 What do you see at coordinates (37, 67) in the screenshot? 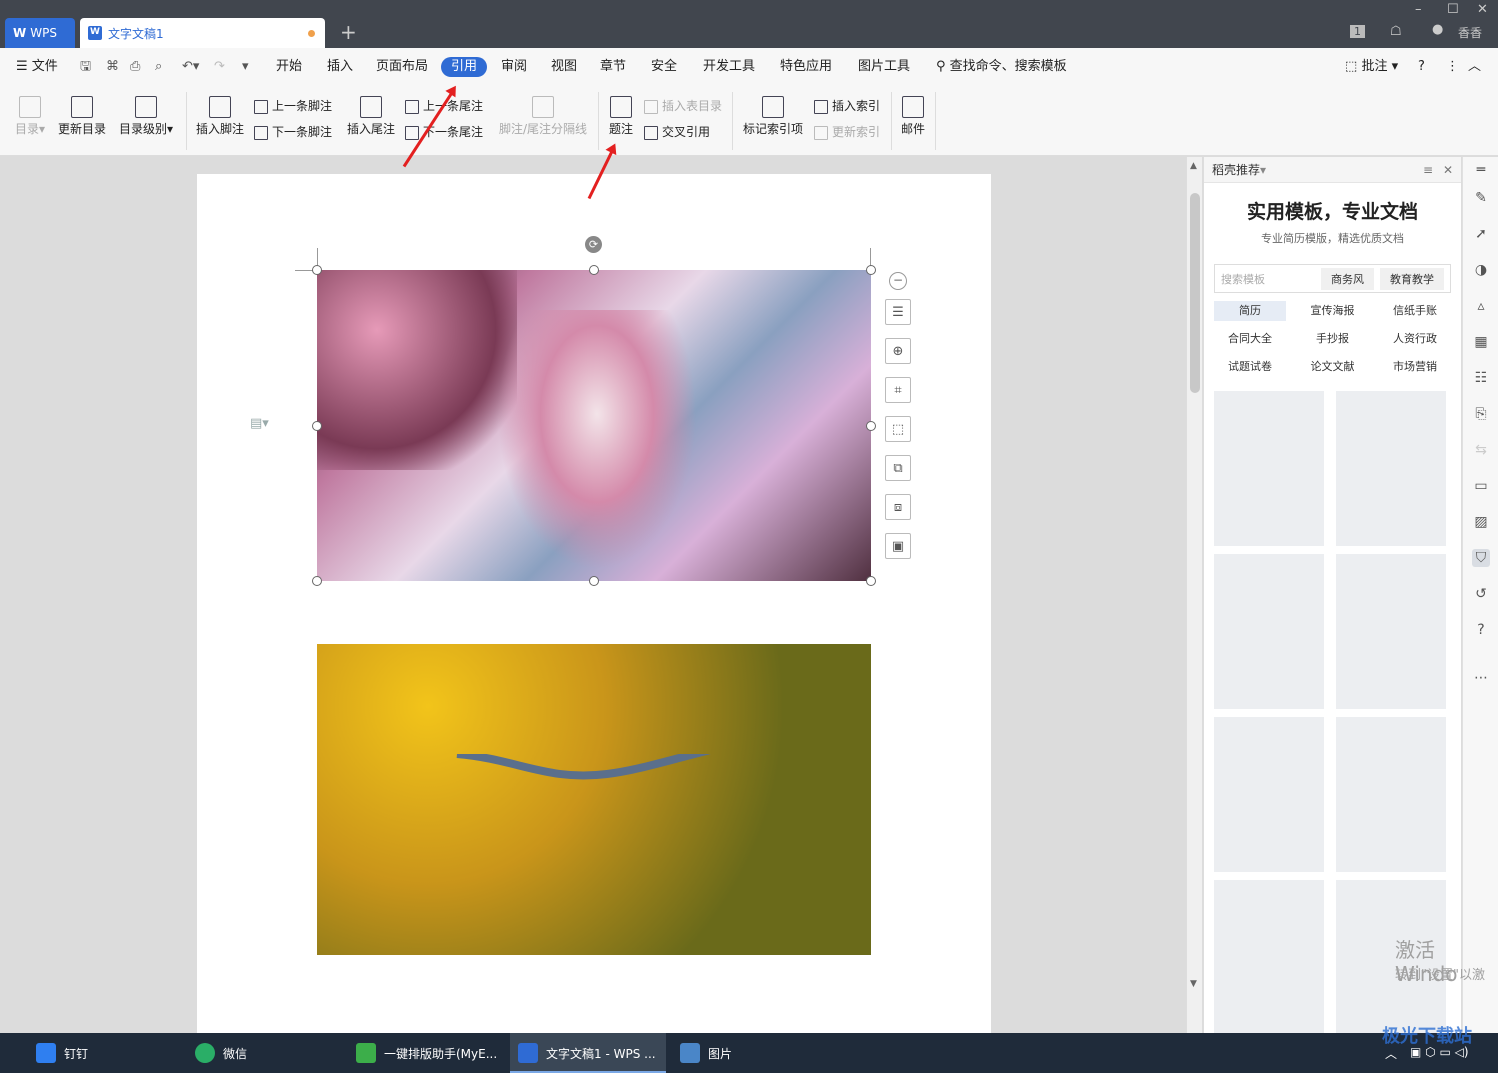
I see `file-menu: ☰ 文件` at bounding box center [37, 67].